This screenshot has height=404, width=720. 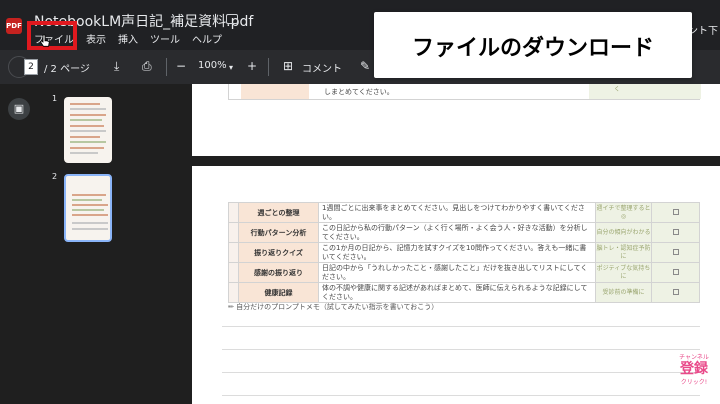 What do you see at coordinates (231, 68) in the screenshot?
I see `zoom-dropdown-icon: ▾` at bounding box center [231, 68].